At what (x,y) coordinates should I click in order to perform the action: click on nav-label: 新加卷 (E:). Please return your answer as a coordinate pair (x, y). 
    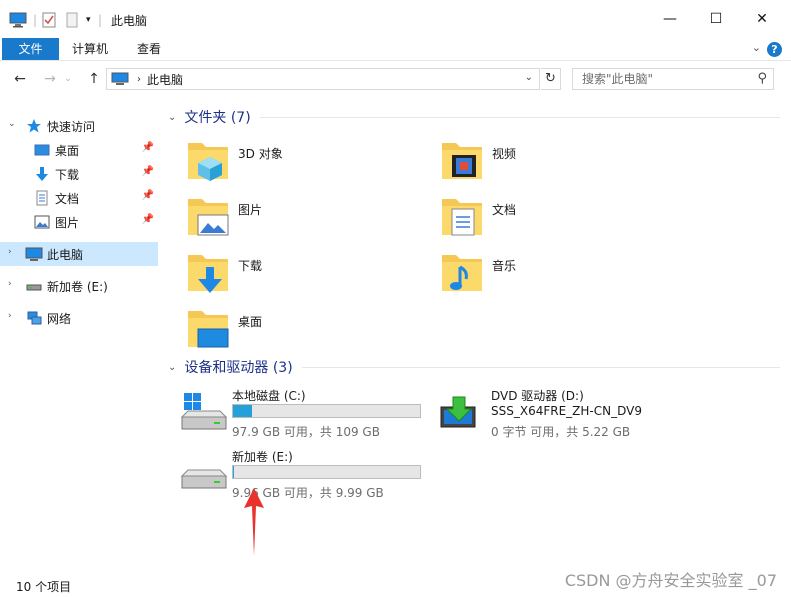
    Looking at the image, I should click on (77, 287).